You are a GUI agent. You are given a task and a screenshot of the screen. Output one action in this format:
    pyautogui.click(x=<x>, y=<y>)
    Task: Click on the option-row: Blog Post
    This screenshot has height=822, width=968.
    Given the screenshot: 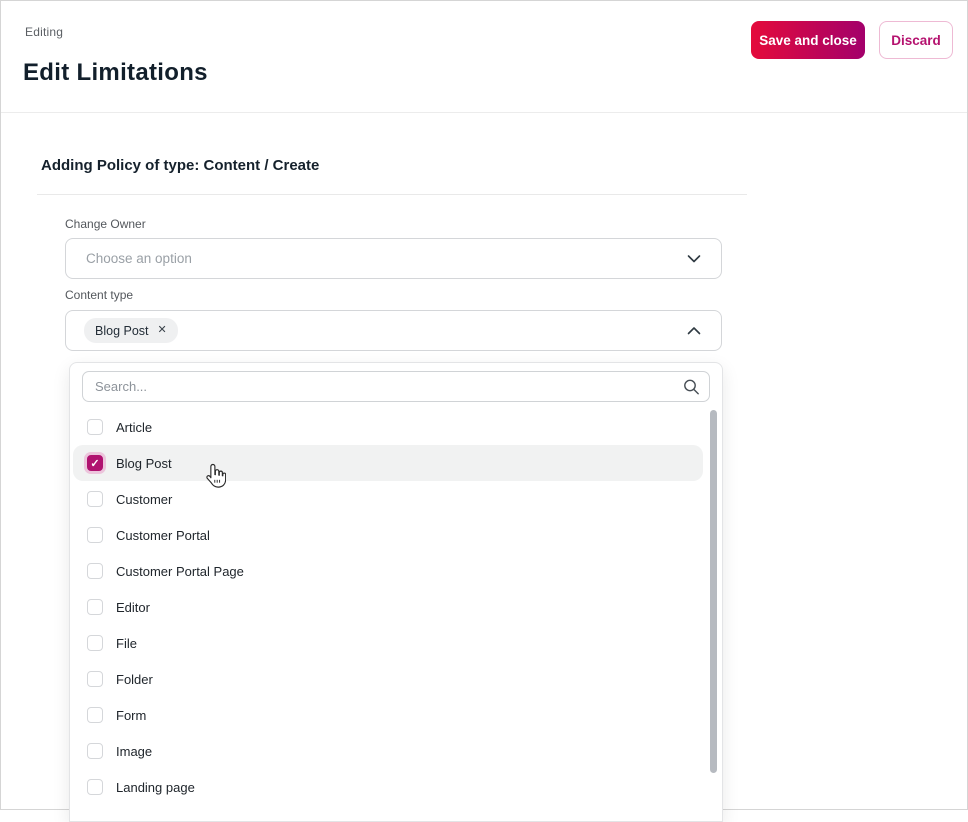 What is the action you would take?
    pyautogui.click(x=388, y=463)
    